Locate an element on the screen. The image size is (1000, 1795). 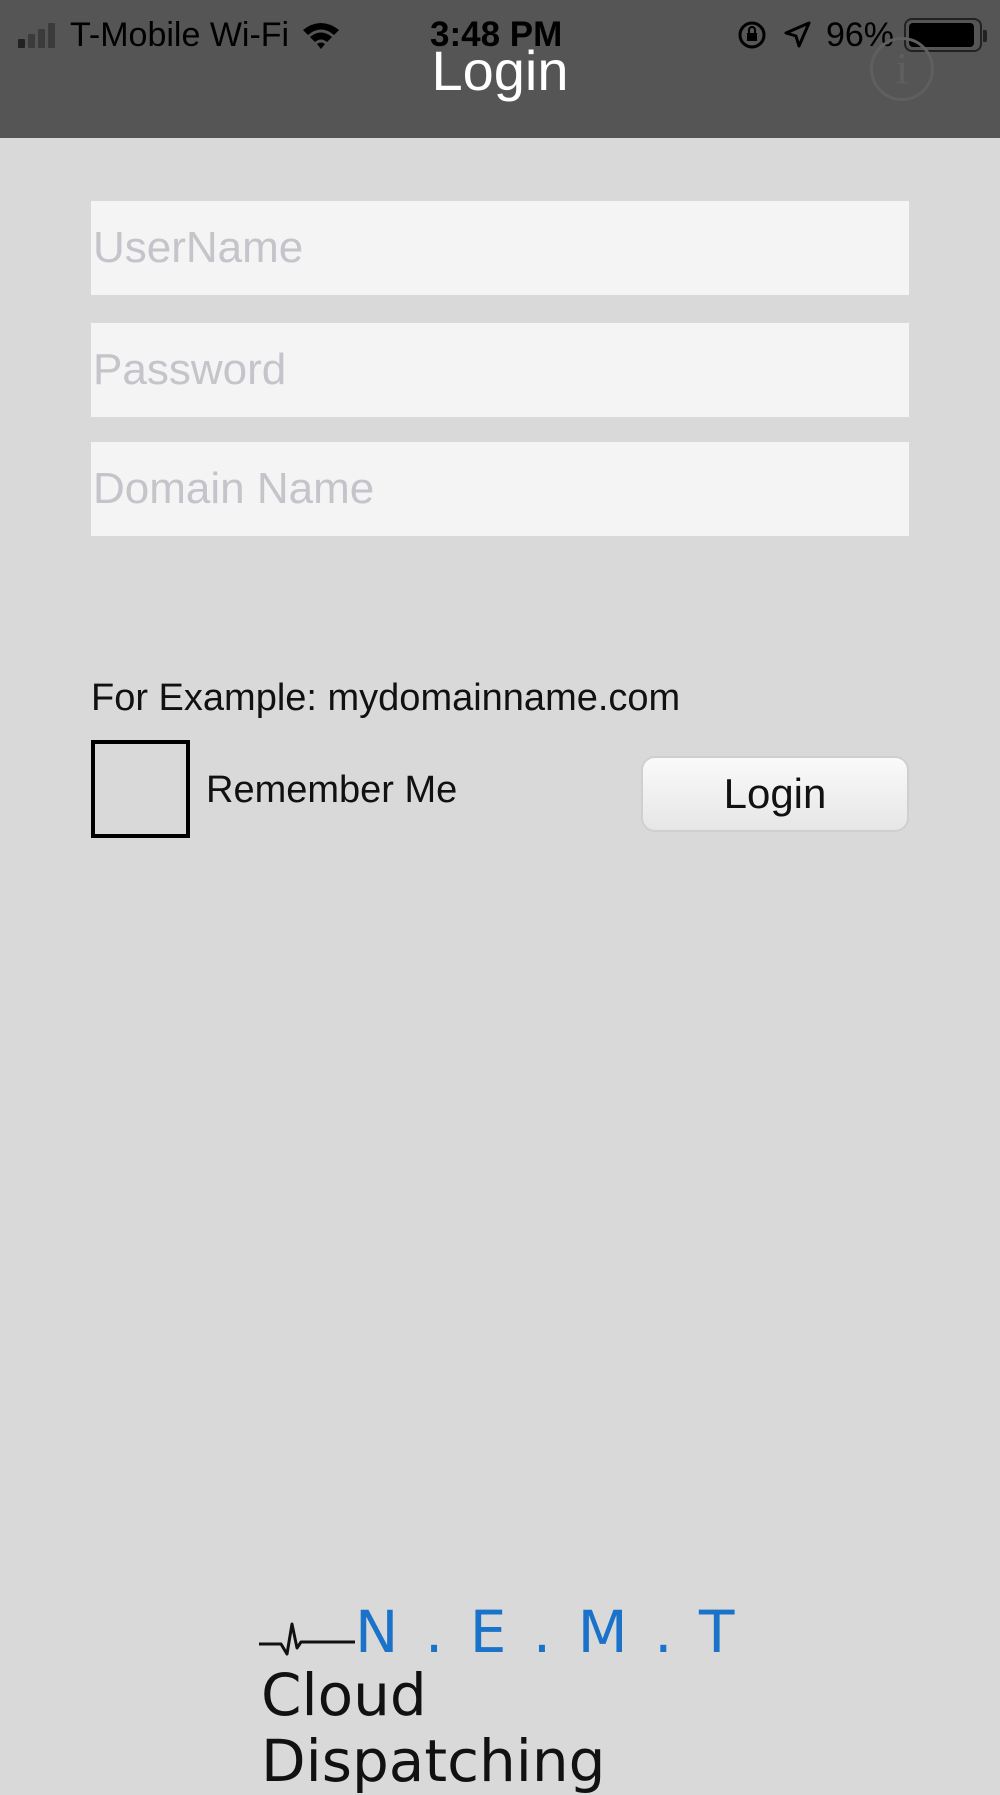
page-title: Login is located at coordinates (500, 70).